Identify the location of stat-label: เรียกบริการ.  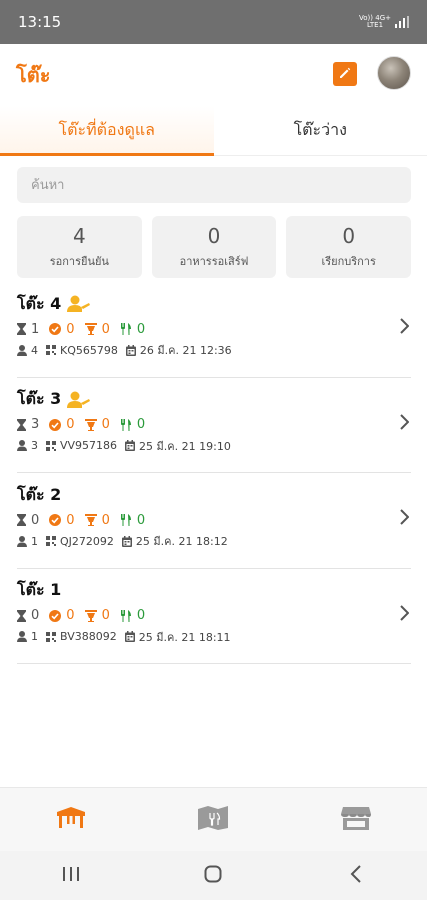
(348, 261).